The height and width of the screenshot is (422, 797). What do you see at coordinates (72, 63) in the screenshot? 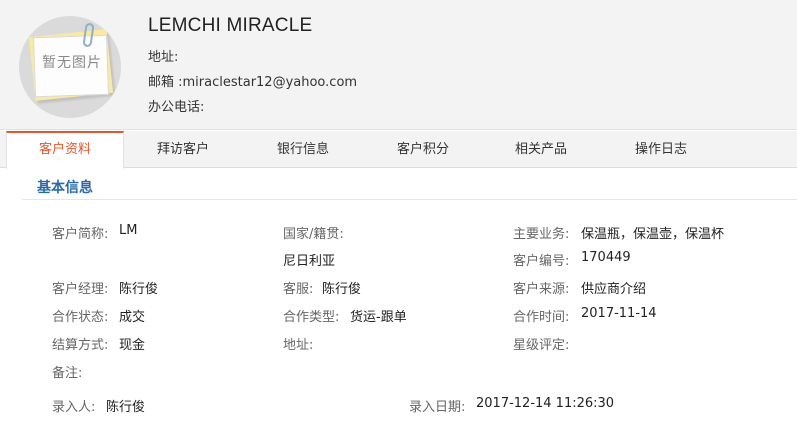
I see `no-image-text: 暂无图片` at bounding box center [72, 63].